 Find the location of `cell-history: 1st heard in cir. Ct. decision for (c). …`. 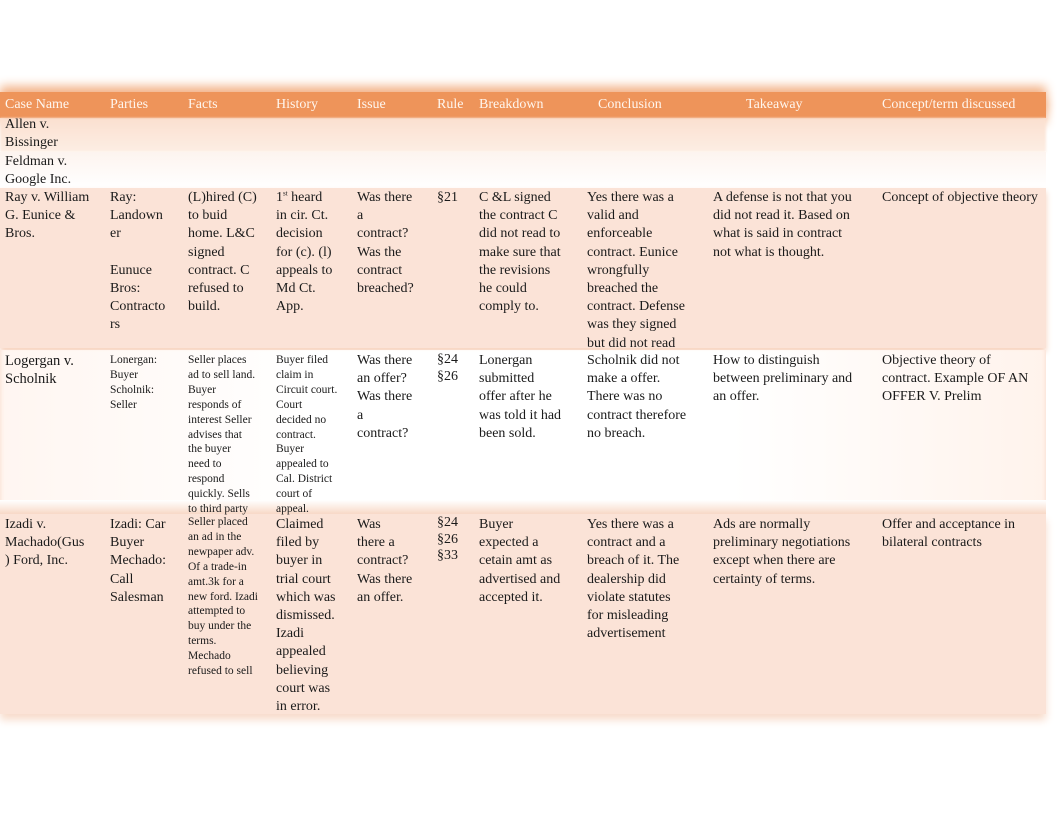

cell-history: 1st heard in cir. Ct. decision for (c). … is located at coordinates (315, 252).